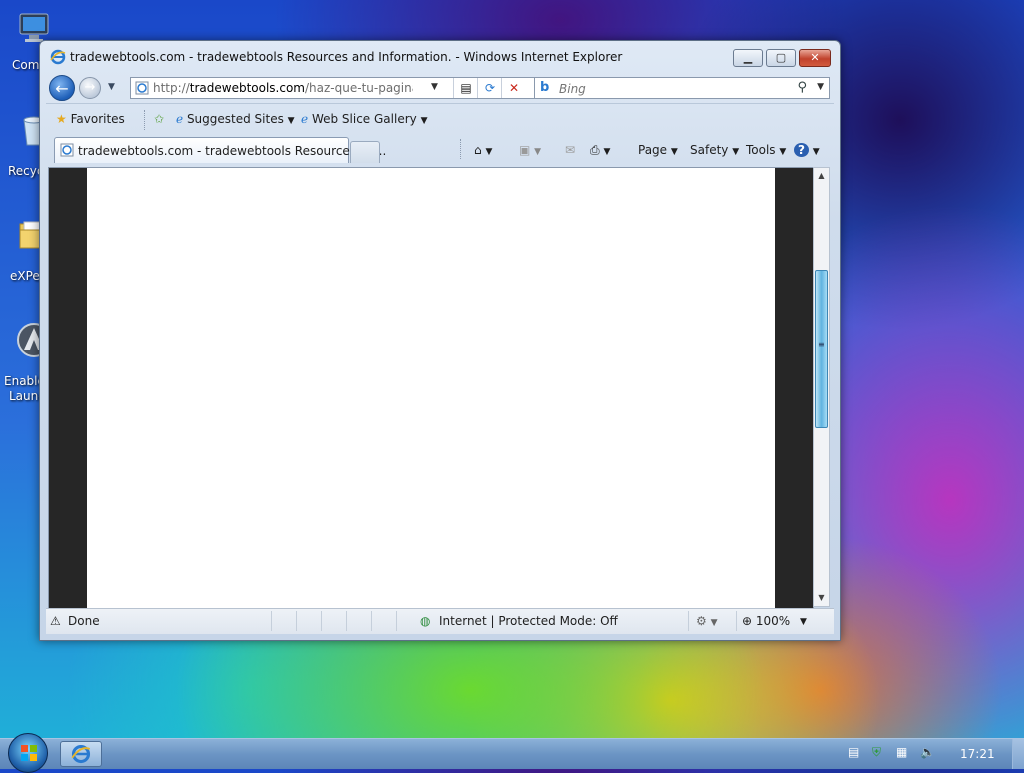 The height and width of the screenshot is (773, 1024). I want to click on desktop-icon-label: Com, so click(26, 65).